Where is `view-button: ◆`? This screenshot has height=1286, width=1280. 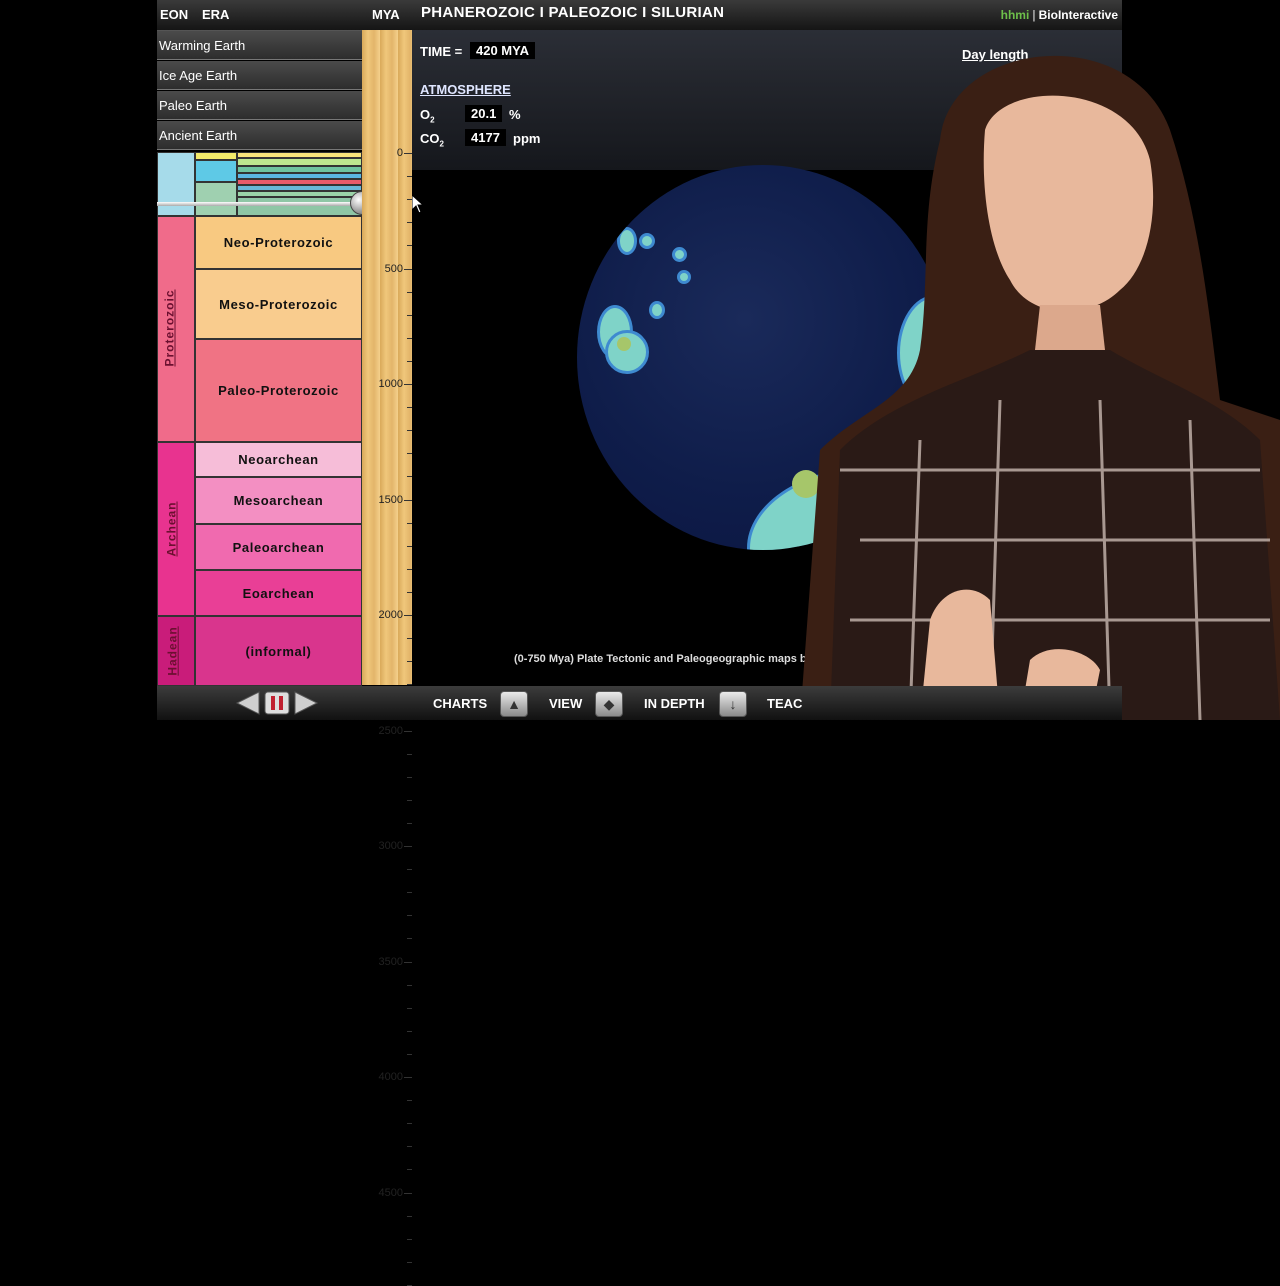 view-button: ◆ is located at coordinates (609, 704).